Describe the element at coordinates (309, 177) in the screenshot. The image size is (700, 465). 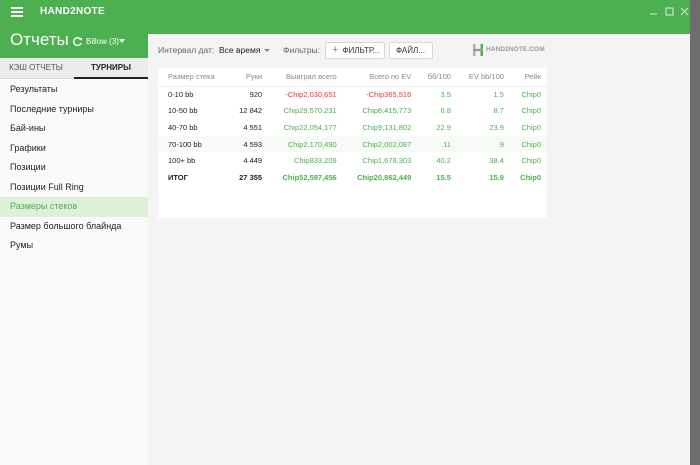
I see `cell-won: Chip52,597,456` at that location.